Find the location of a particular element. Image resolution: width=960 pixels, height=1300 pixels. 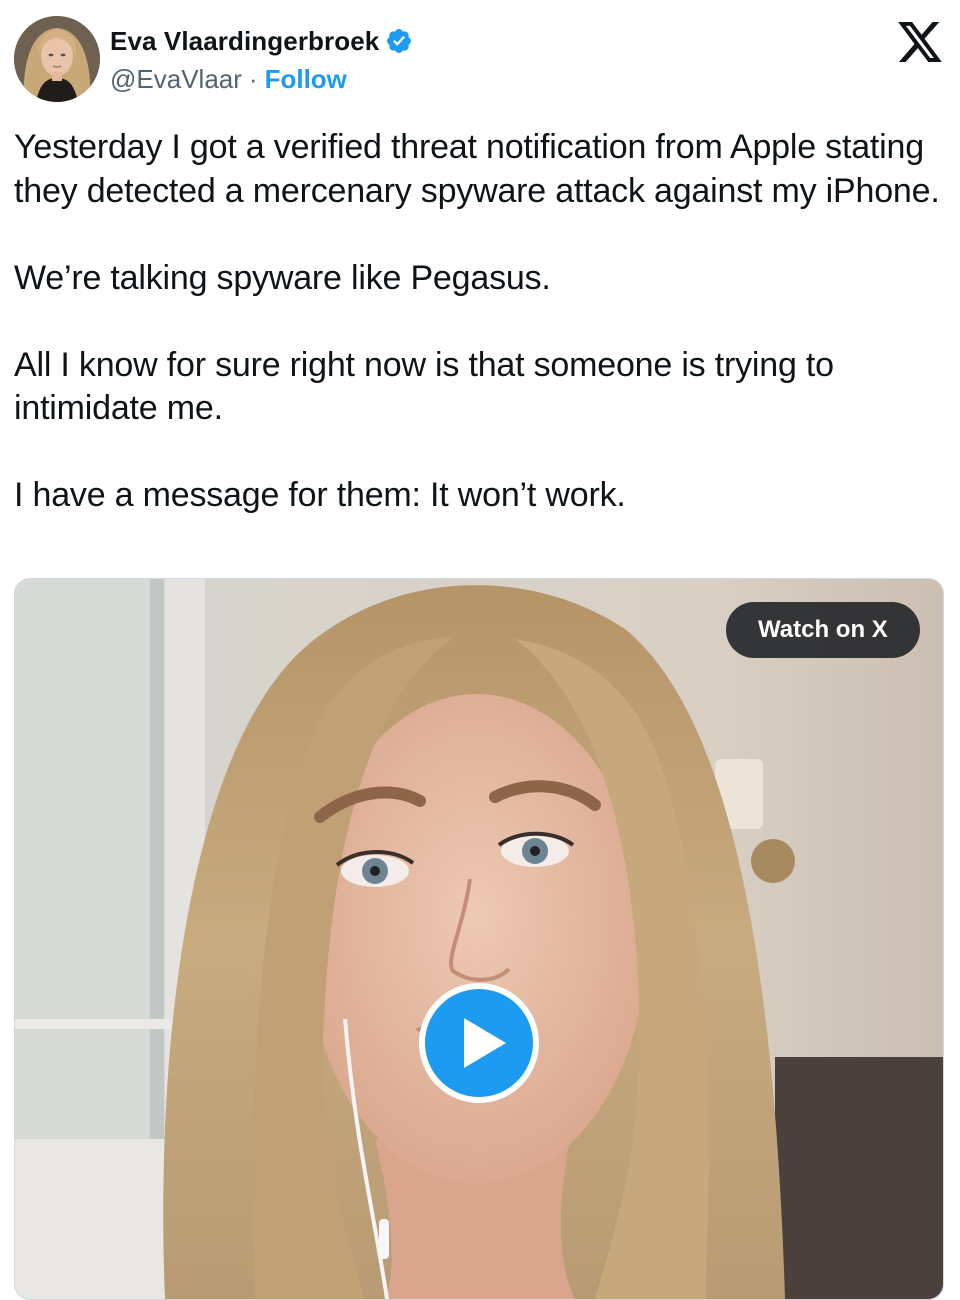

x-logo-icon is located at coordinates (920, 42).